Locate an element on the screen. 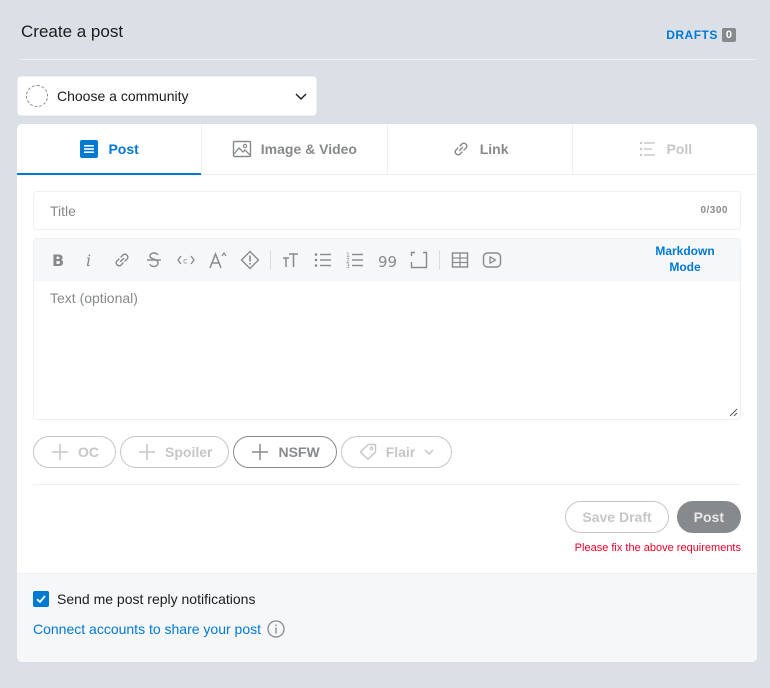 The height and width of the screenshot is (688, 770). post-tags: OC Spoiler NSFW Flair is located at coordinates (243, 452).